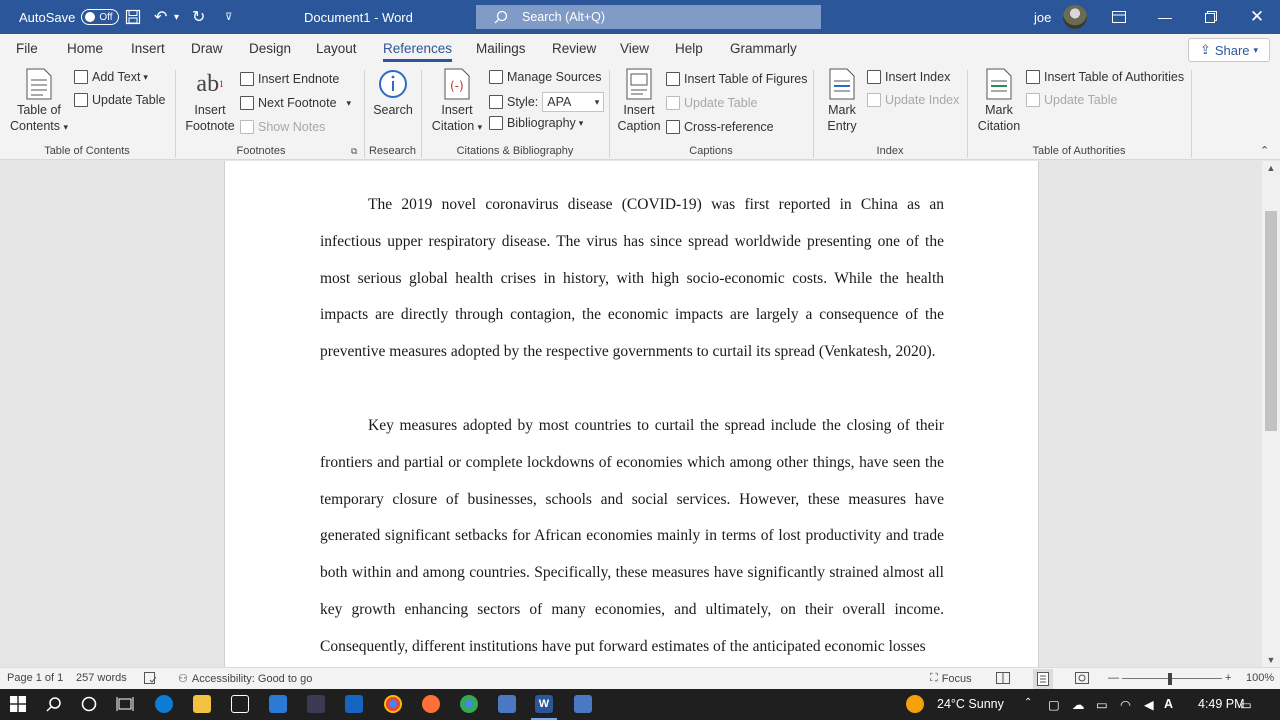 The height and width of the screenshot is (720, 1280). Describe the element at coordinates (202, 704) in the screenshot. I see `file-explorer-icon` at that location.